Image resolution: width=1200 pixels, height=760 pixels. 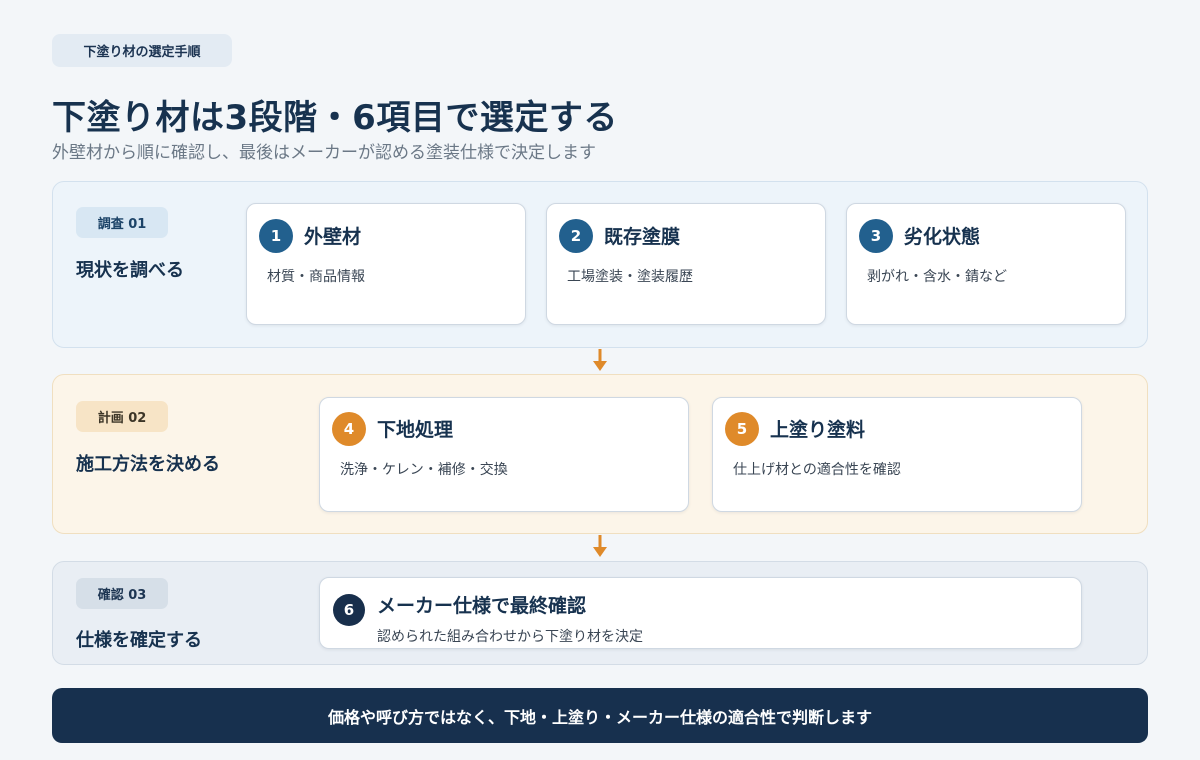 What do you see at coordinates (630, 277) in the screenshot?
I see `step-description: 工場塗装・塗装履歴` at bounding box center [630, 277].